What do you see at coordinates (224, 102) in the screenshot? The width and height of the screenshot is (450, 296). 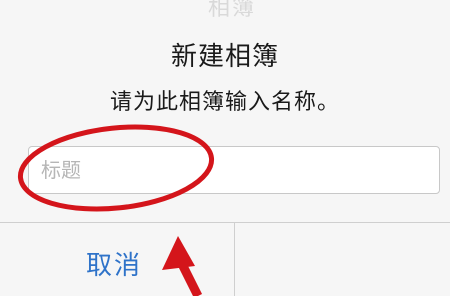 I see `dialog-message: 请为此相簿输入名称。` at bounding box center [224, 102].